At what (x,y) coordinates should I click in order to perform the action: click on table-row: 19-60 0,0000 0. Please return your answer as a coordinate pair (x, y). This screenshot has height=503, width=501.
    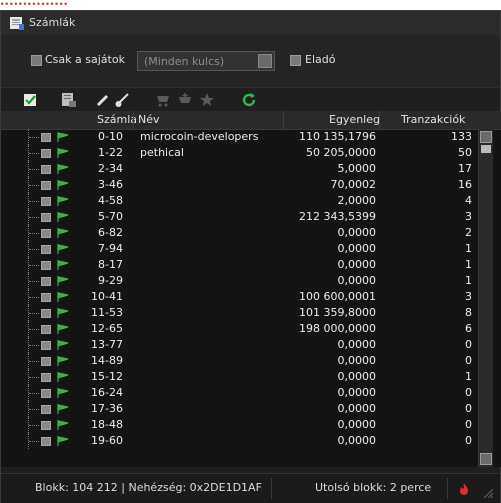
    Looking at the image, I should click on (238, 441).